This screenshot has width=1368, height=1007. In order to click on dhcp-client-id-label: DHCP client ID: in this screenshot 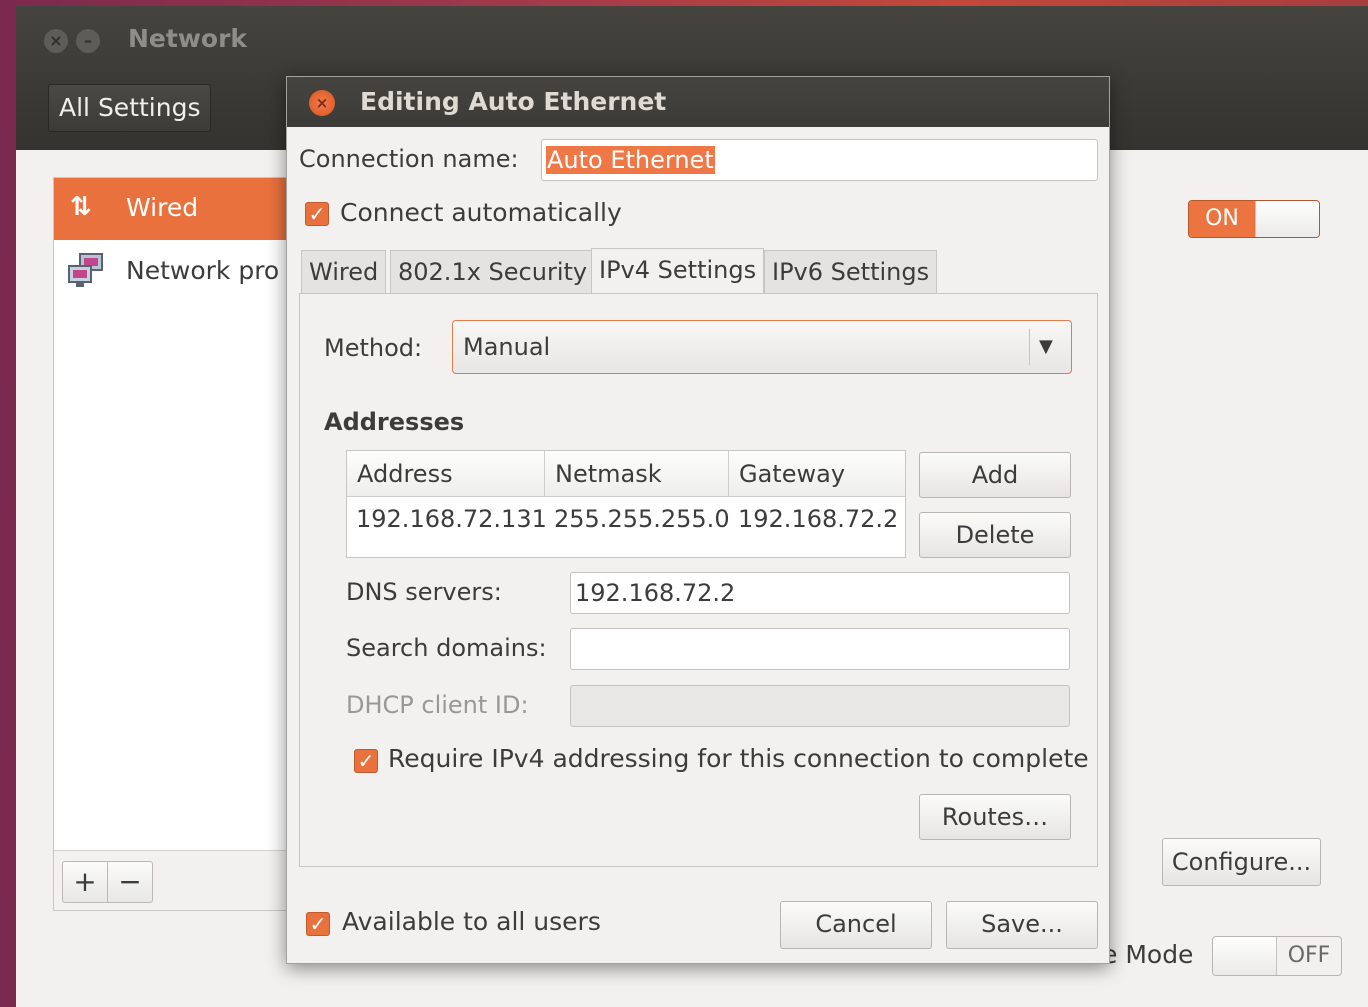, I will do `click(437, 705)`.